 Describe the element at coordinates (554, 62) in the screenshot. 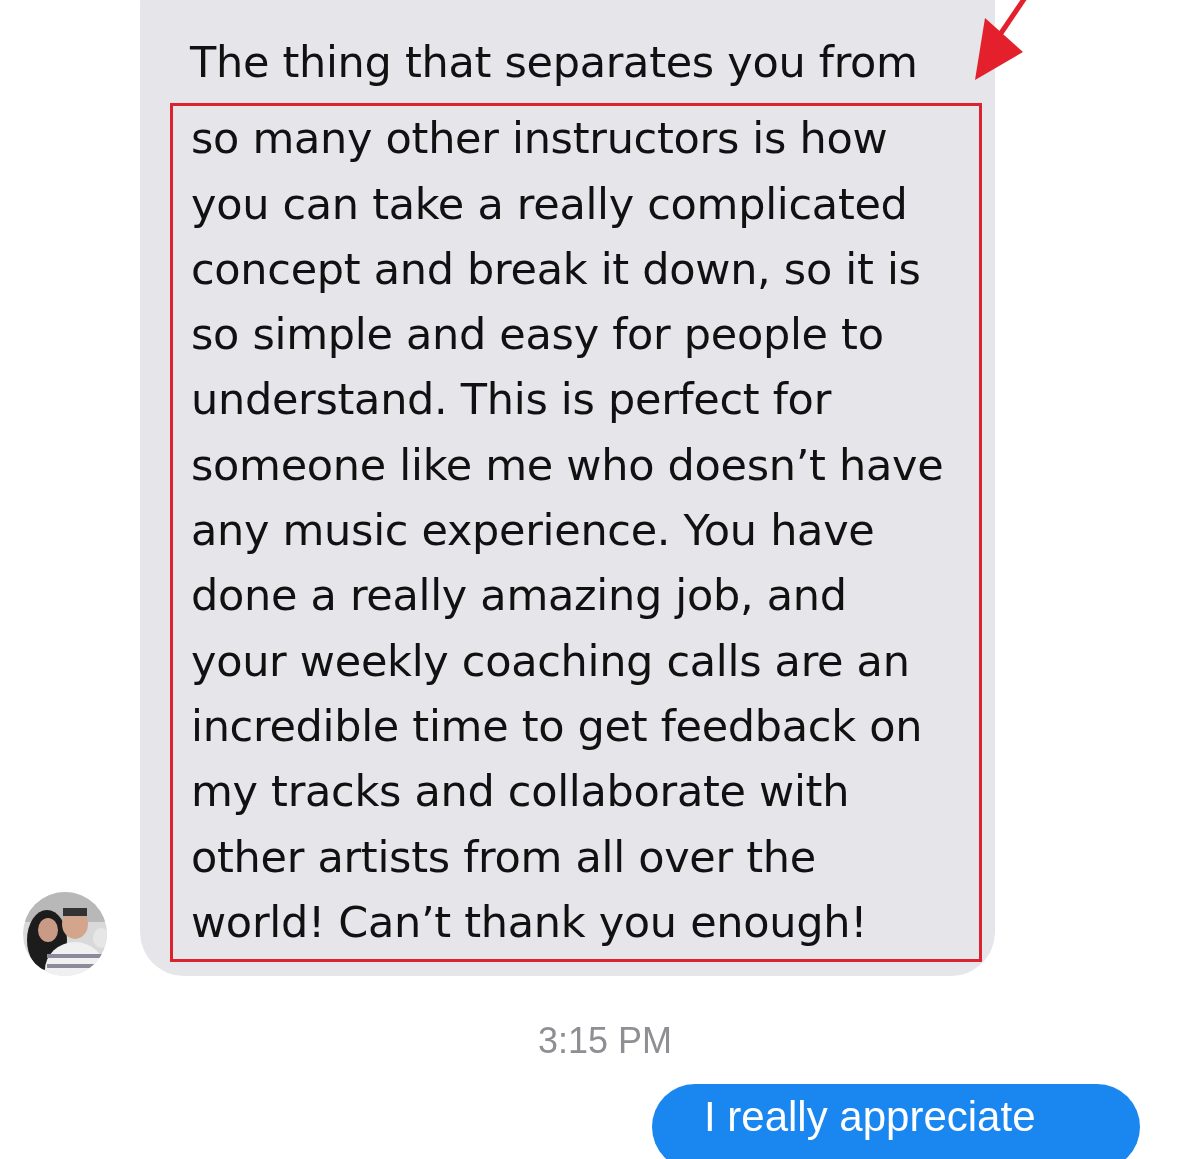

I see `message-text: The thing that separates you from` at that location.